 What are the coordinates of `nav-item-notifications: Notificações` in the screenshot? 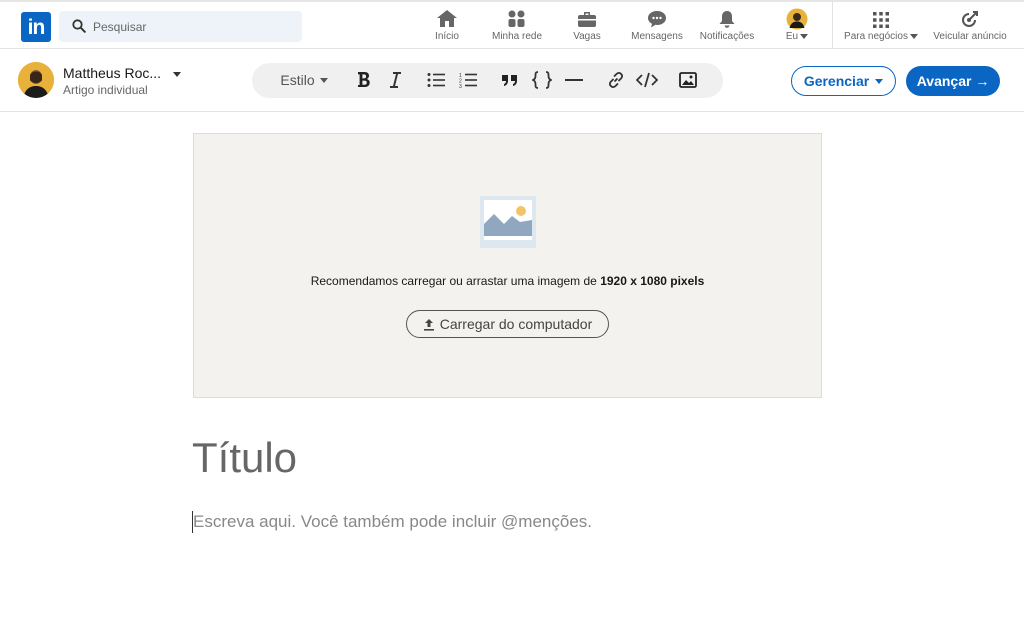 It's located at (727, 25).